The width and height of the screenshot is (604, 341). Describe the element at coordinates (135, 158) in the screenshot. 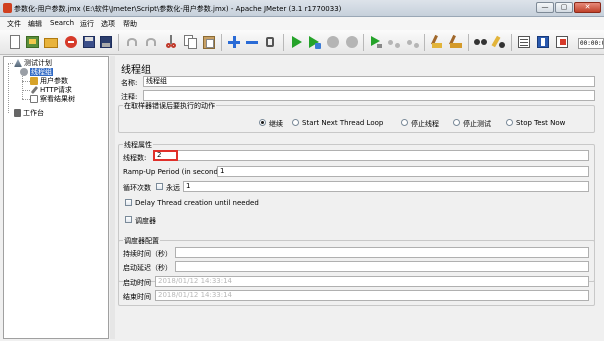

I see `threads-label: 线程数:` at that location.